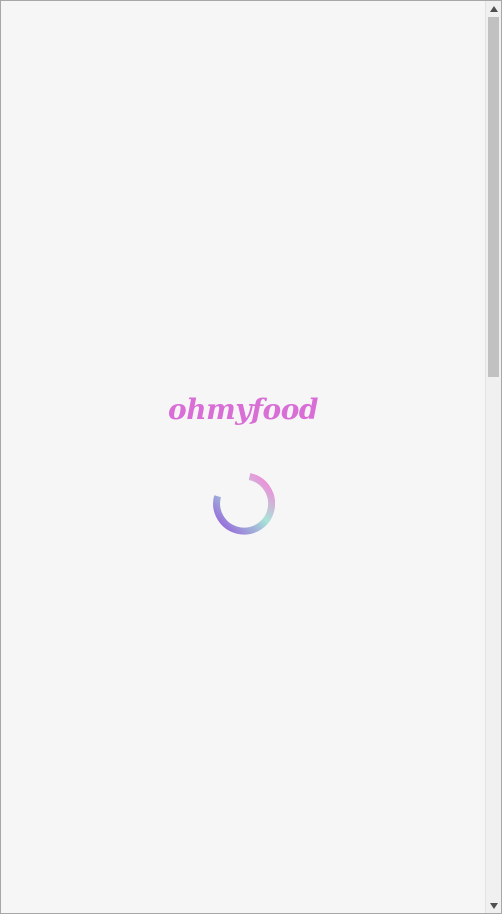 The image size is (502, 914). What do you see at coordinates (243, 409) in the screenshot?
I see `ohmyfood-logo: ohmyfood` at bounding box center [243, 409].